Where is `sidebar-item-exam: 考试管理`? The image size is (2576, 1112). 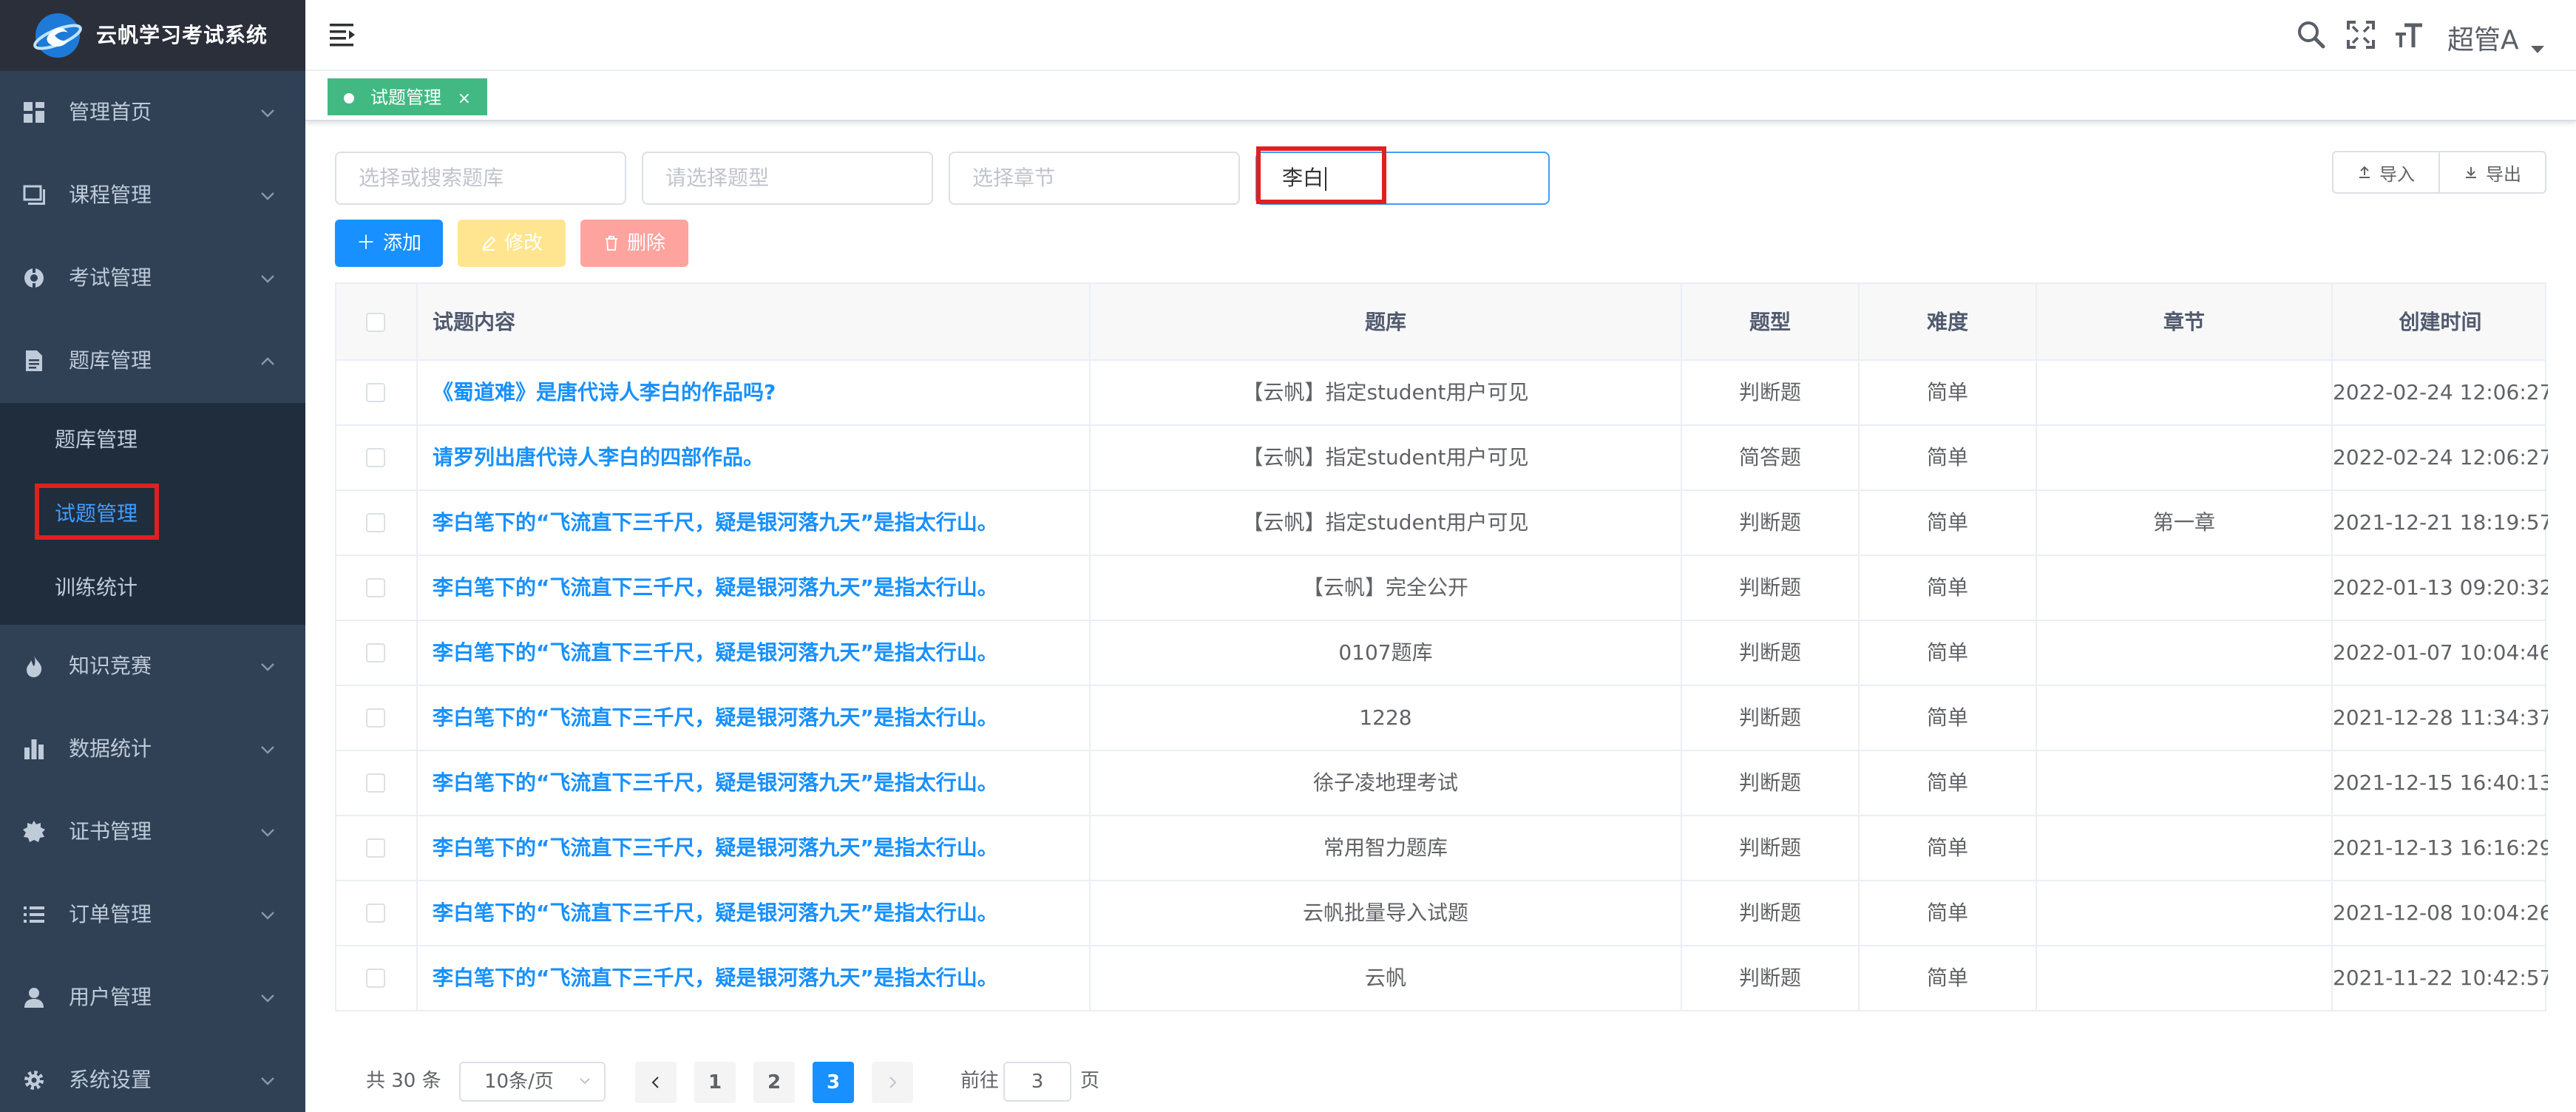 sidebar-item-exam: 考试管理 is located at coordinates (152, 278).